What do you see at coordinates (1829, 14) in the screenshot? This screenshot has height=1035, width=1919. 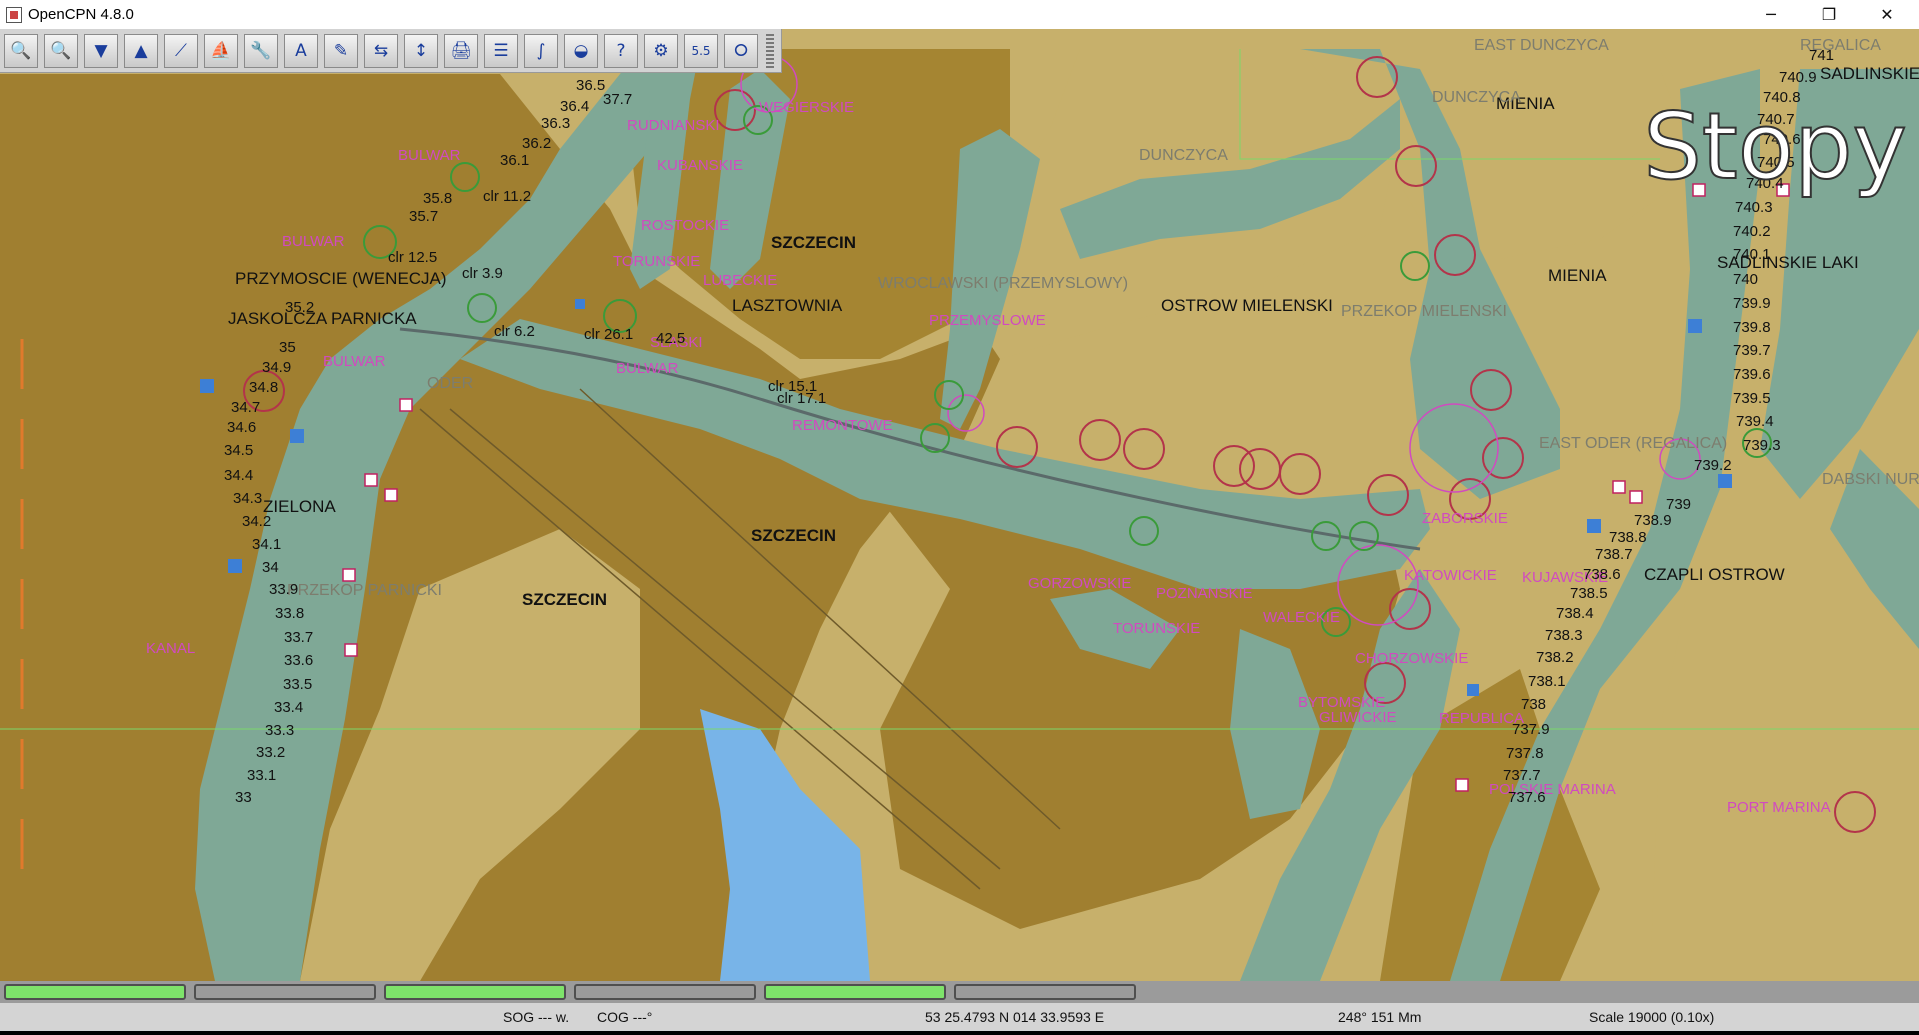 I see `restore-button: ❐` at bounding box center [1829, 14].